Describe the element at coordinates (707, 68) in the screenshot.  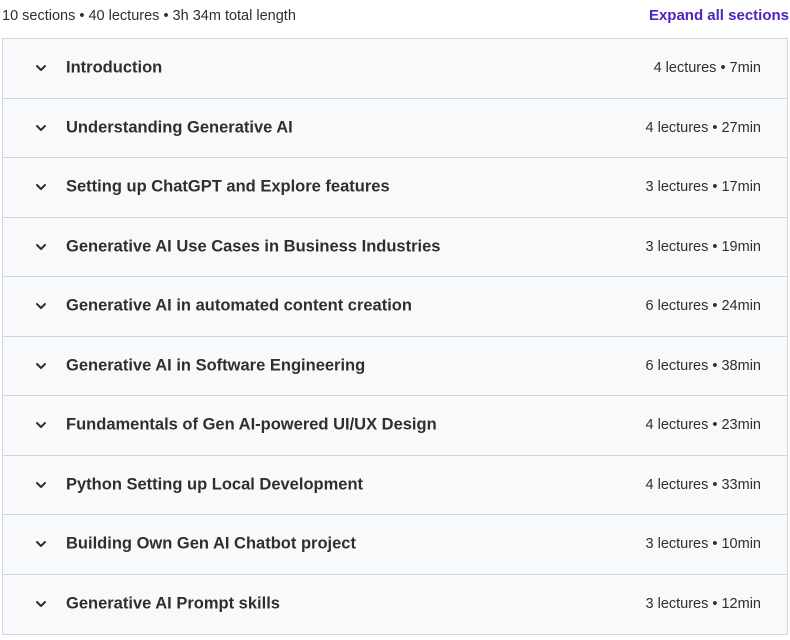
I see `section-lecture-count: 4 lectures • 7min` at that location.